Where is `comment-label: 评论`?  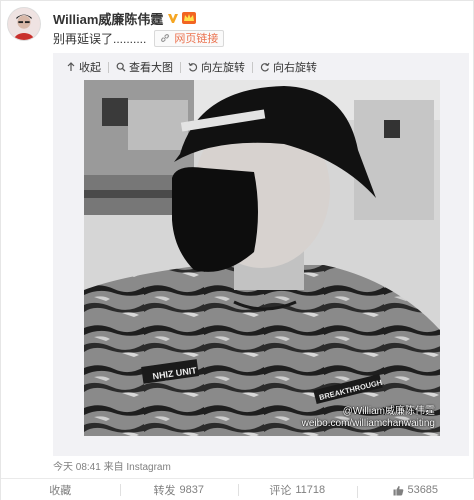 comment-label: 评论 is located at coordinates (280, 491).